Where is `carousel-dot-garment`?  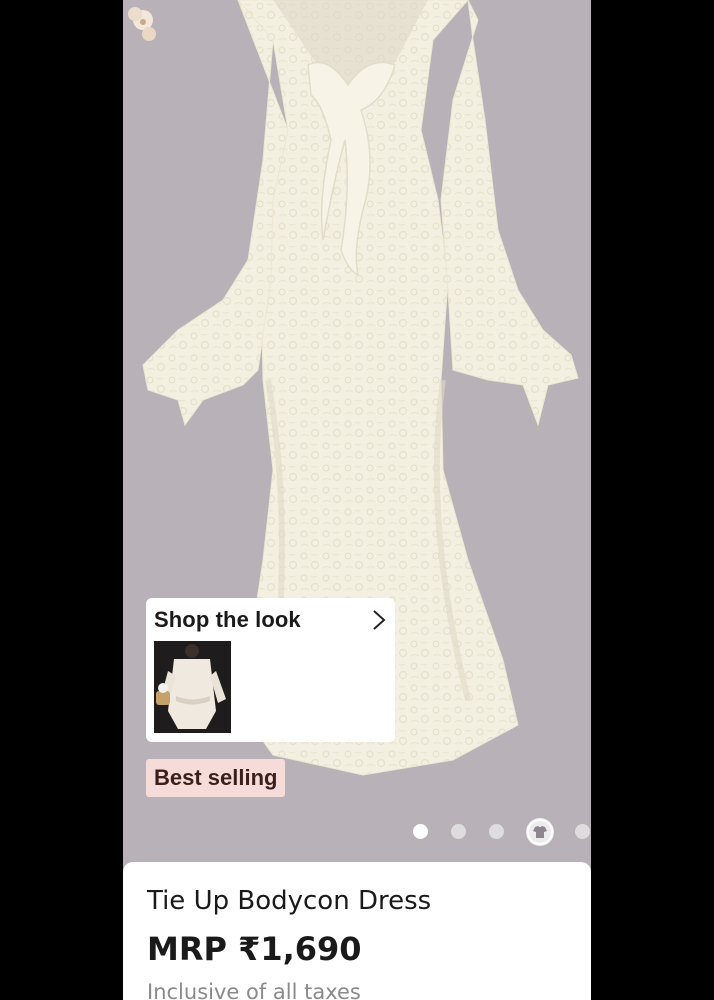
carousel-dot-garment is located at coordinates (540, 832).